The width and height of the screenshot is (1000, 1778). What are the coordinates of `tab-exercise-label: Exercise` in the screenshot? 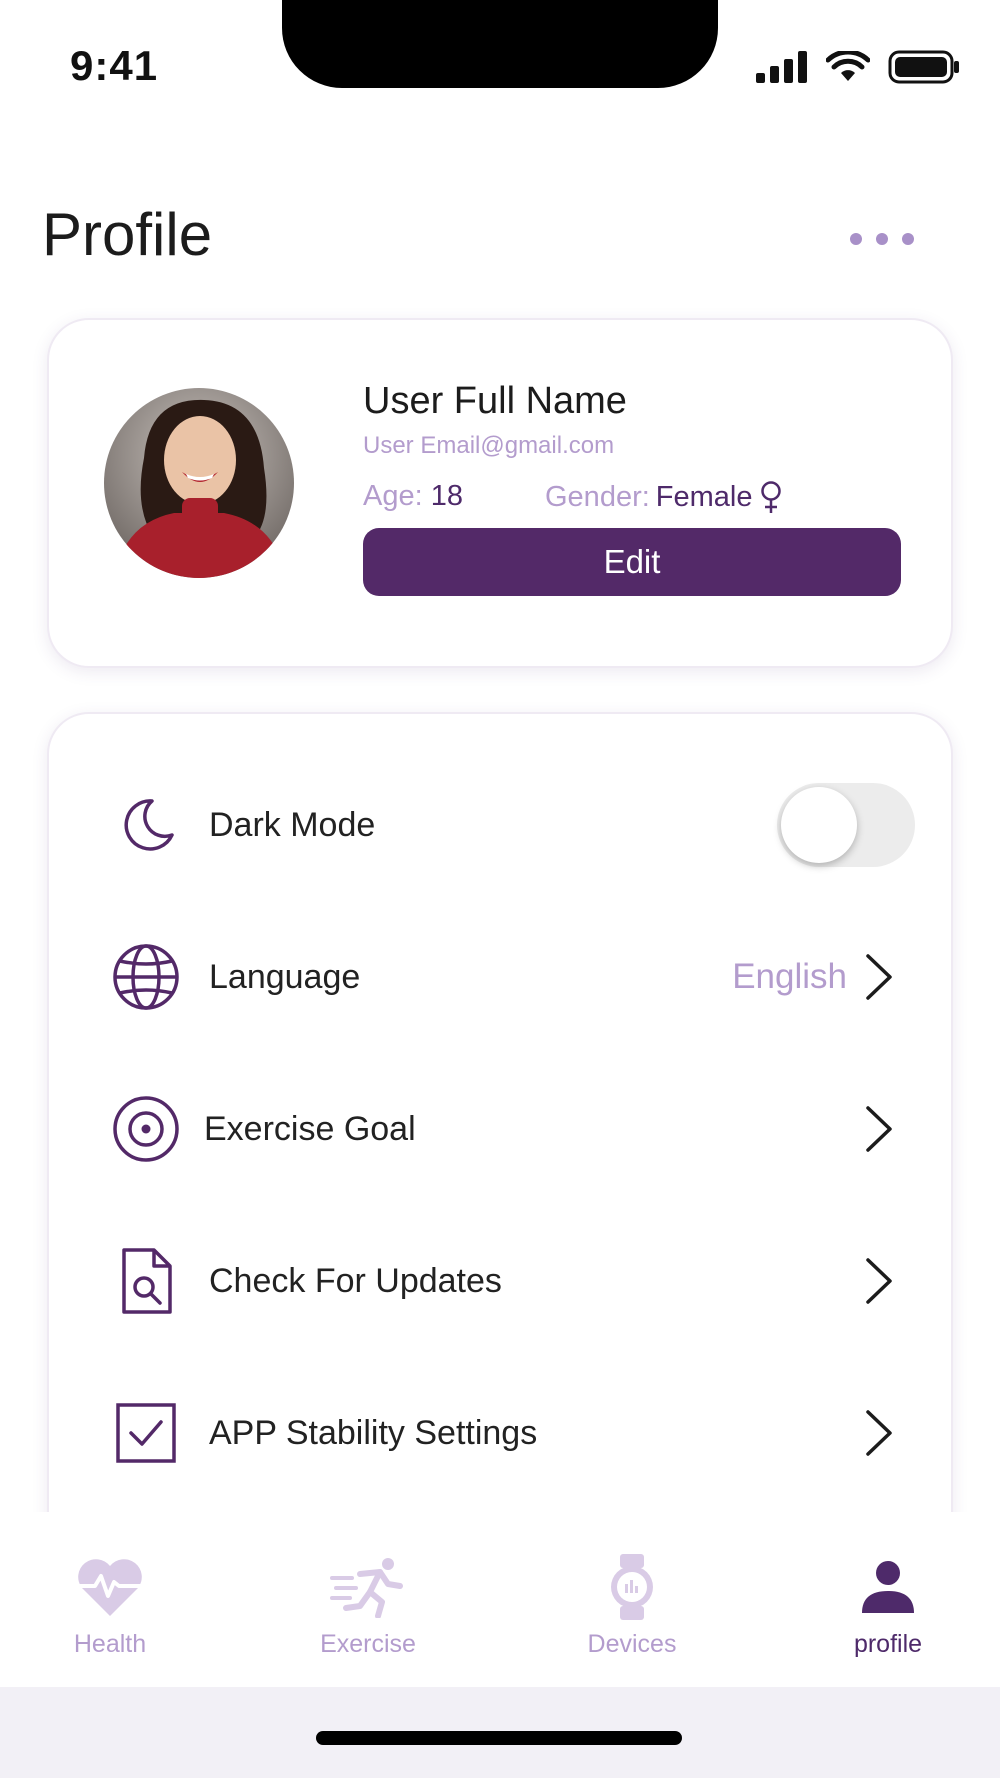 It's located at (368, 1644).